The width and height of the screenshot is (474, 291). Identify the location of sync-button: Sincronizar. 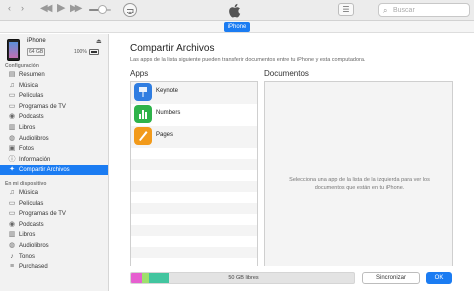
(391, 278).